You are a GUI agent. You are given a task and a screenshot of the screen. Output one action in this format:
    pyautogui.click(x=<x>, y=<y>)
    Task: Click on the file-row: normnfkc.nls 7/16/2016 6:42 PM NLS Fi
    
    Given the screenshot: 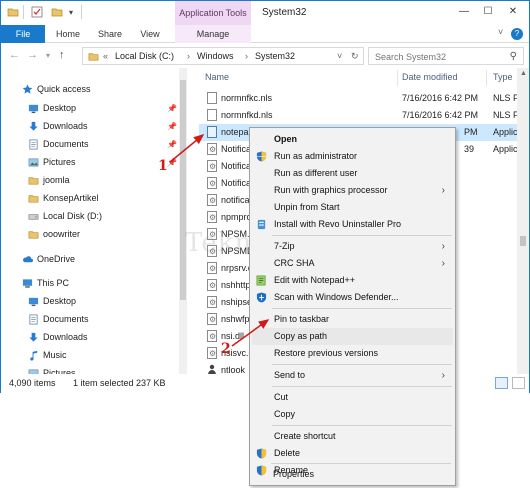 What is the action you would take?
    pyautogui.click(x=364, y=98)
    